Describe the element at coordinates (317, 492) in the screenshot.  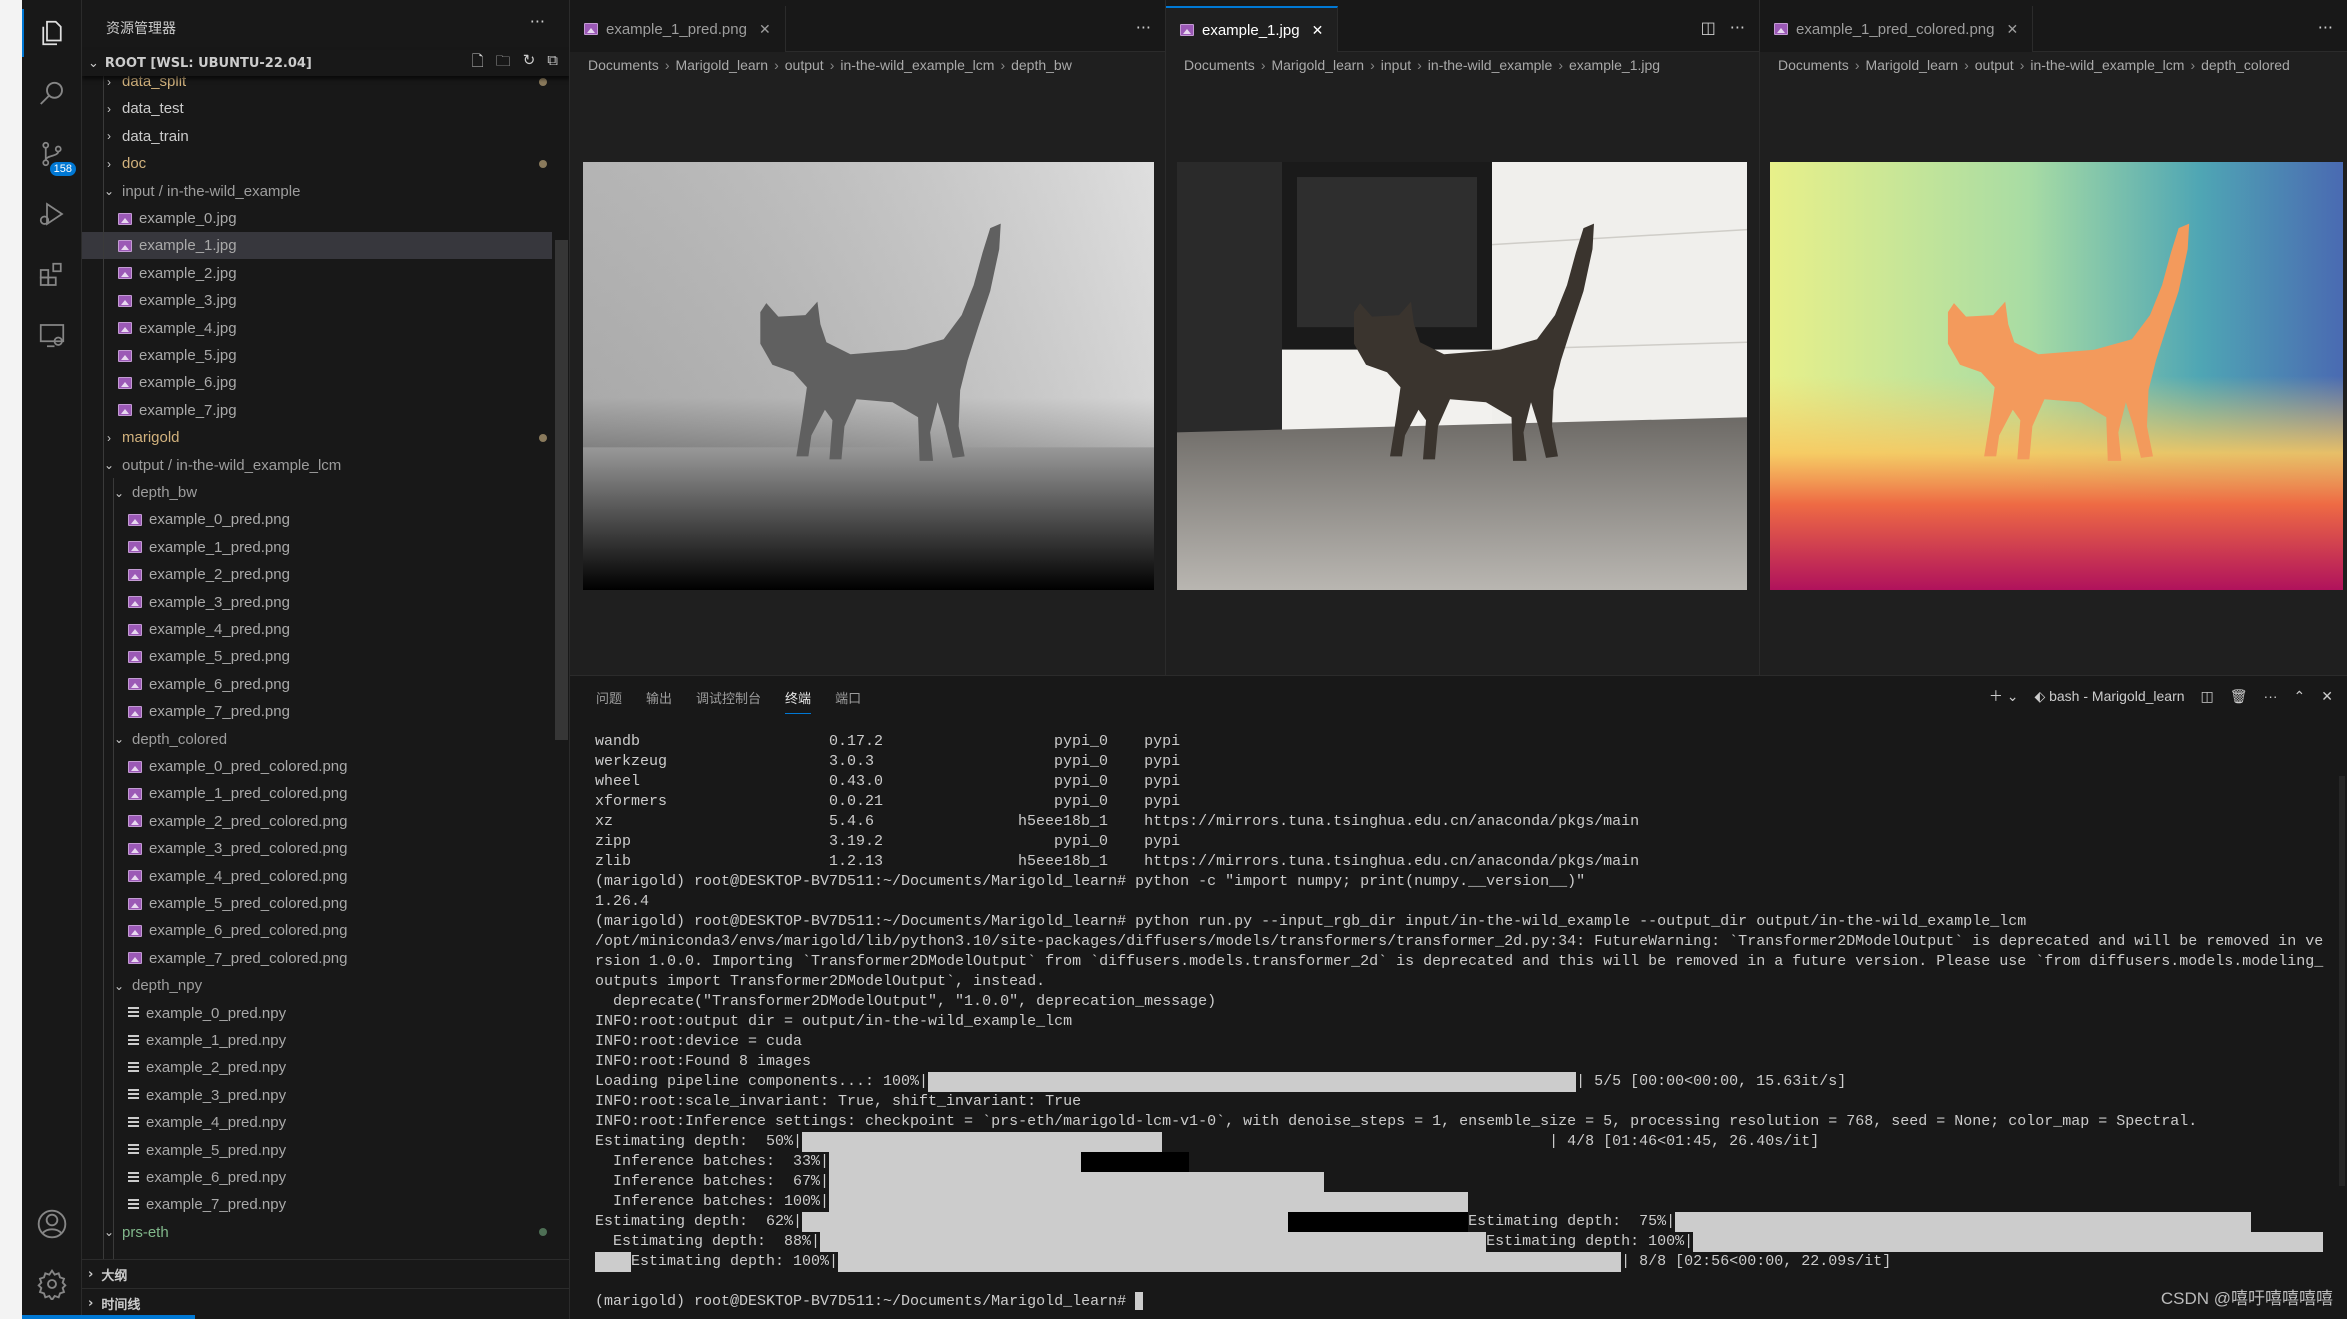
I see `tree-folder: ⌄ depth_bw` at that location.